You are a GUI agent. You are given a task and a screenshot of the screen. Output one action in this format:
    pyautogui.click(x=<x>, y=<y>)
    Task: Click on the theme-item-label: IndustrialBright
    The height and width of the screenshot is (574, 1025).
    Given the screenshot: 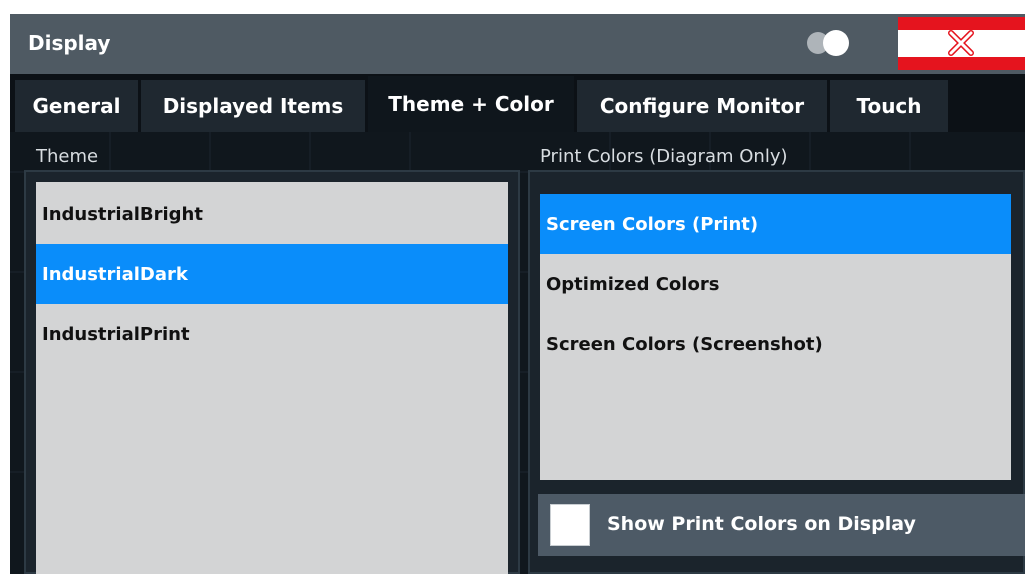 What is the action you would take?
    pyautogui.click(x=122, y=214)
    